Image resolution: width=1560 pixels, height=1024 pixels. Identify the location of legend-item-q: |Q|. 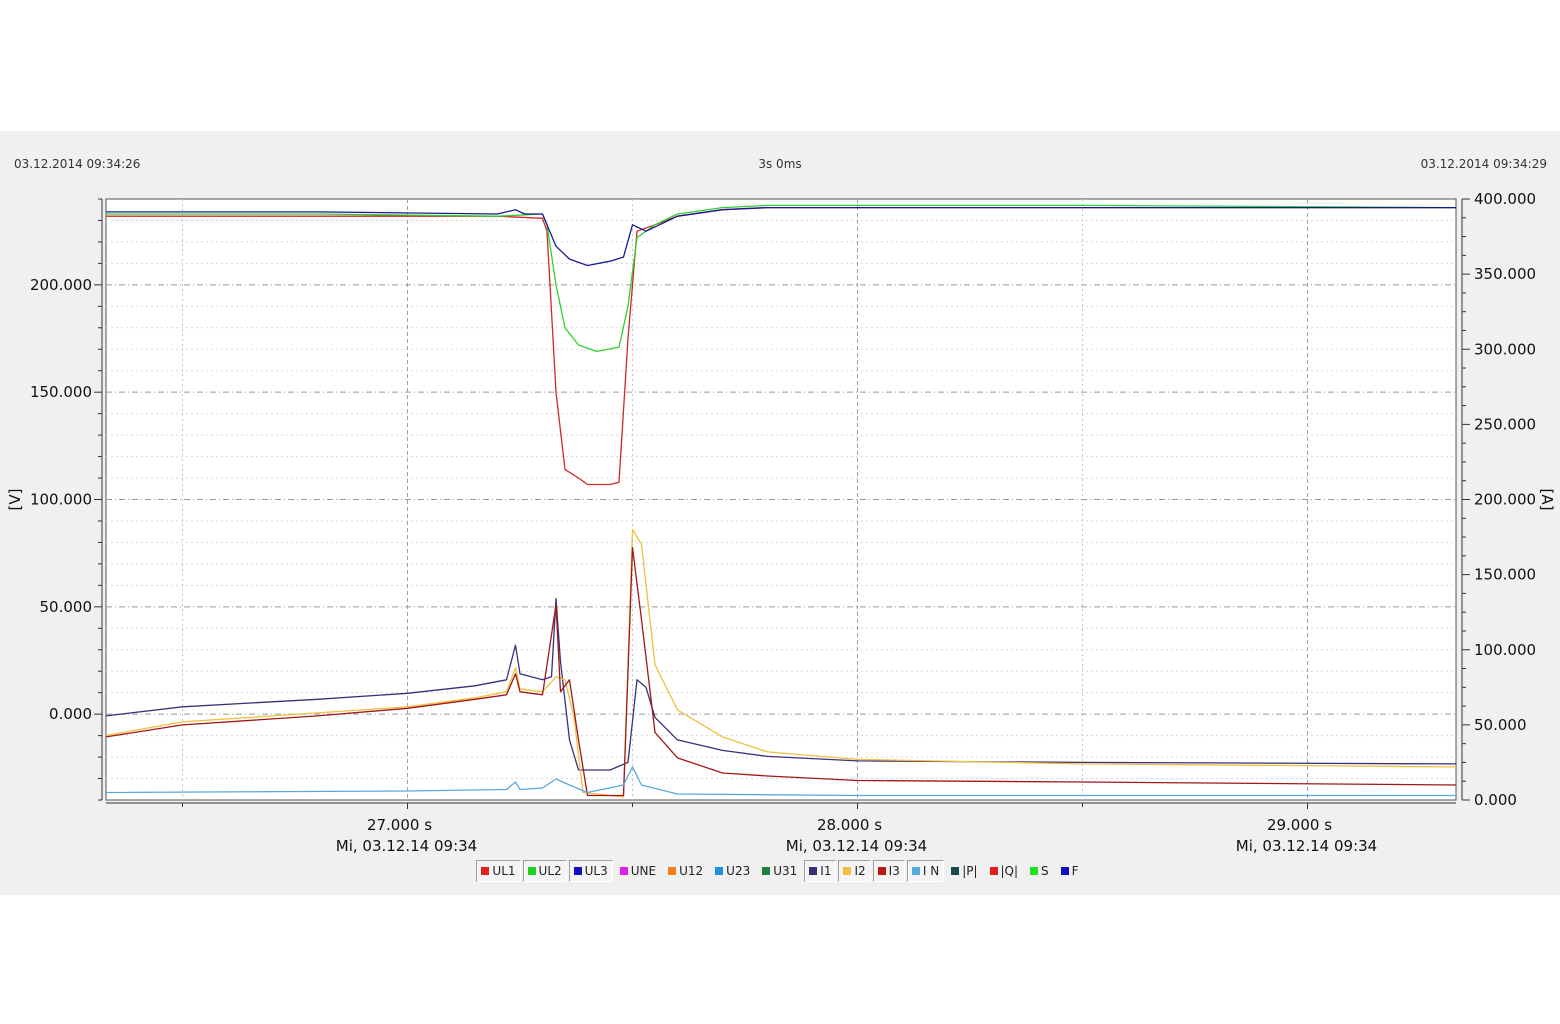
(1004, 871).